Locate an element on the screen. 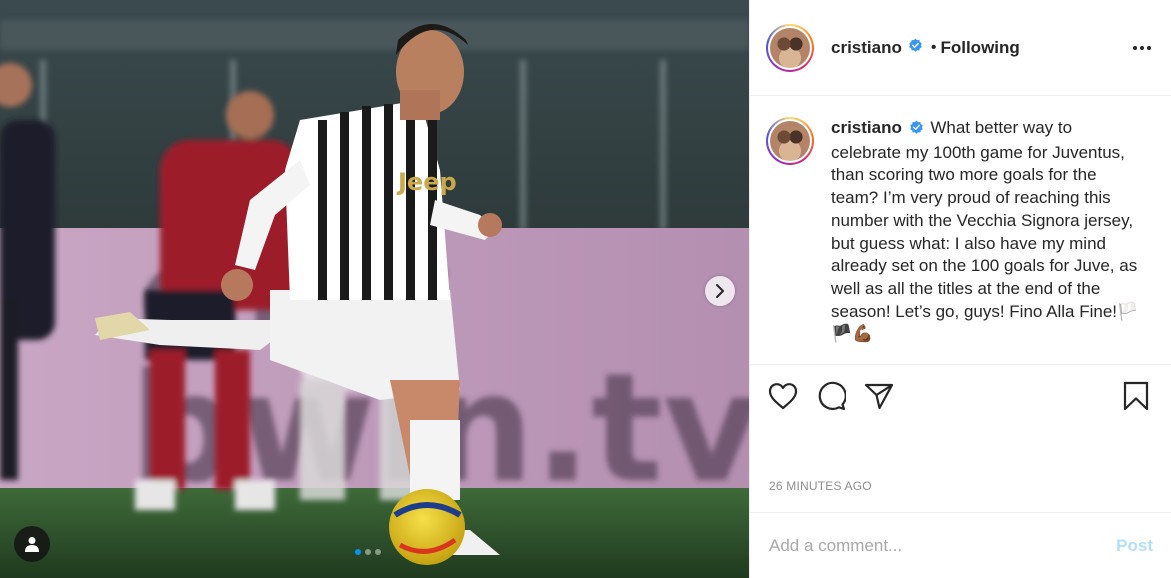  divider is located at coordinates (960, 364).